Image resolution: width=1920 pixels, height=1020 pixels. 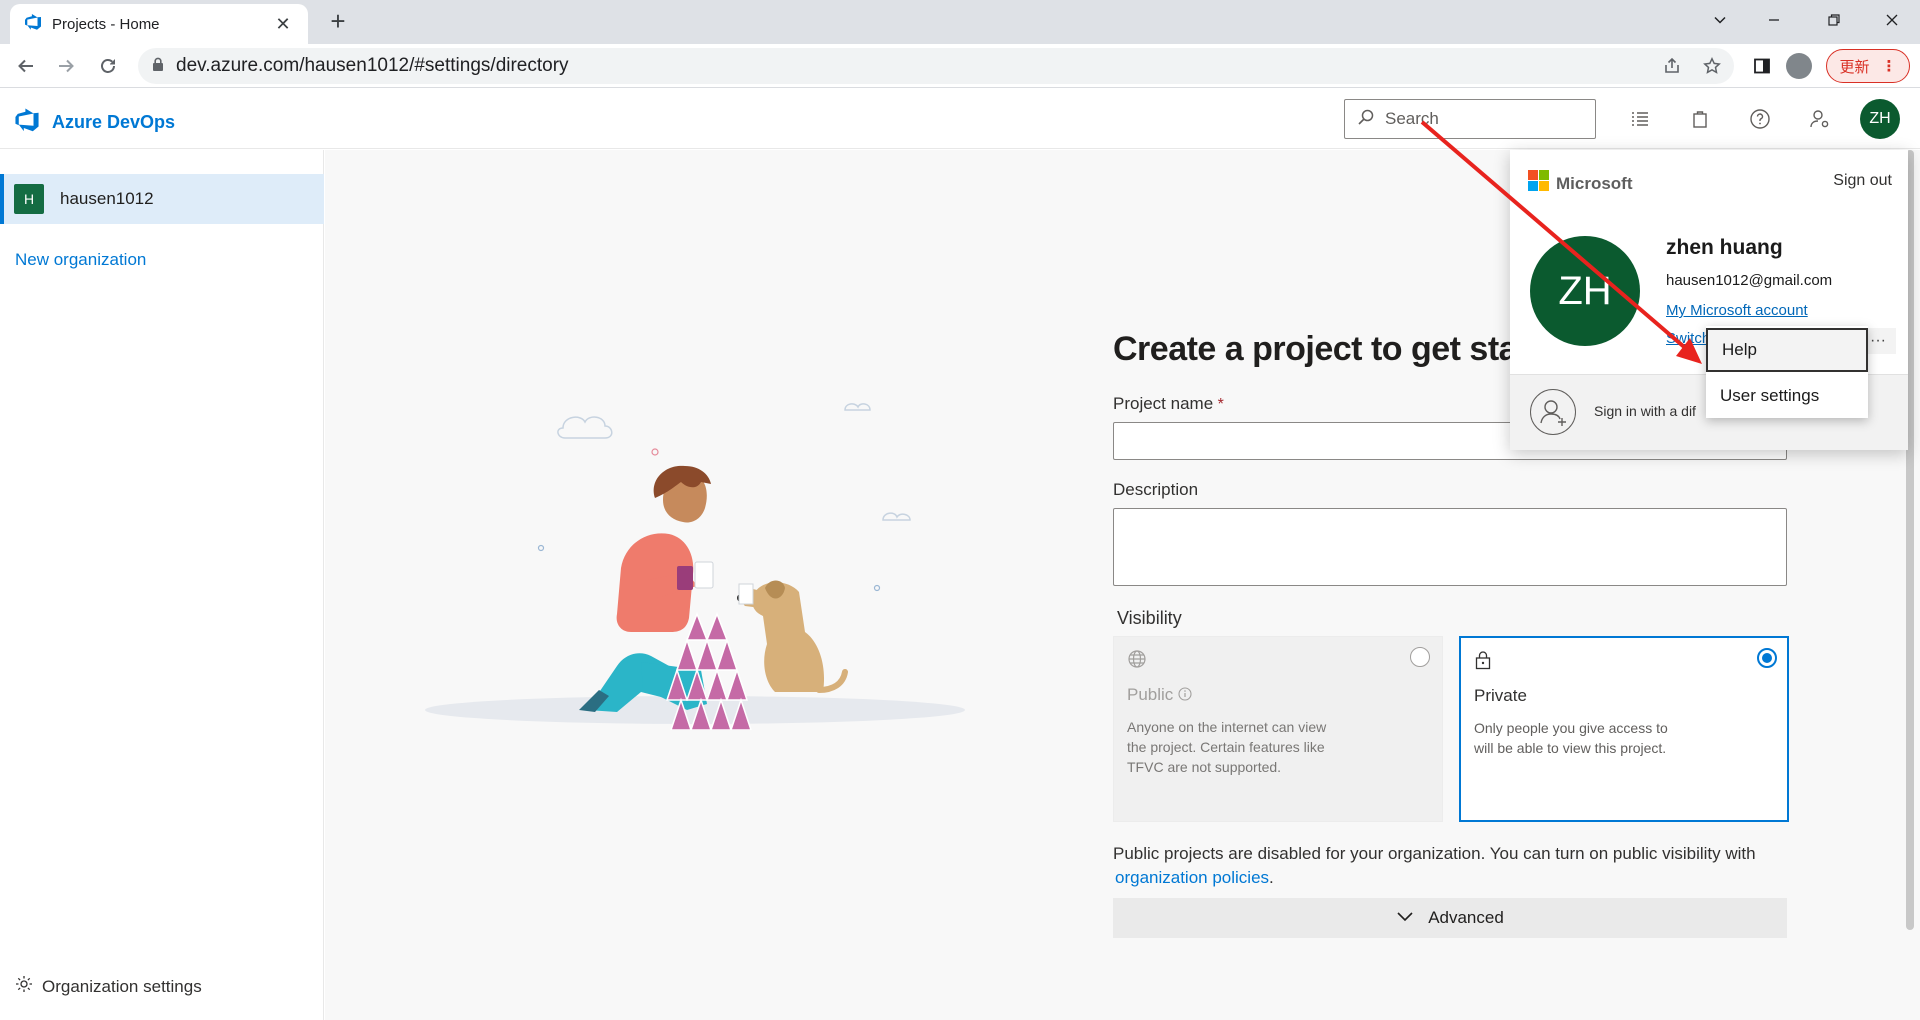 What do you see at coordinates (1799, 66) in the screenshot?
I see `browser-profile-avatar-icon` at bounding box center [1799, 66].